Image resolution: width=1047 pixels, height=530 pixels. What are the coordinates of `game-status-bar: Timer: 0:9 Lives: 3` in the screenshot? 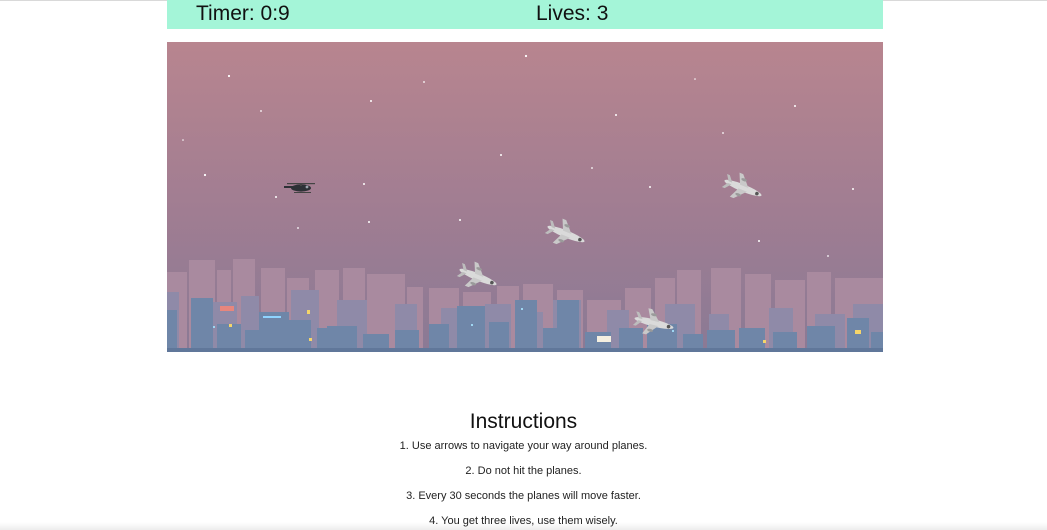 It's located at (525, 14).